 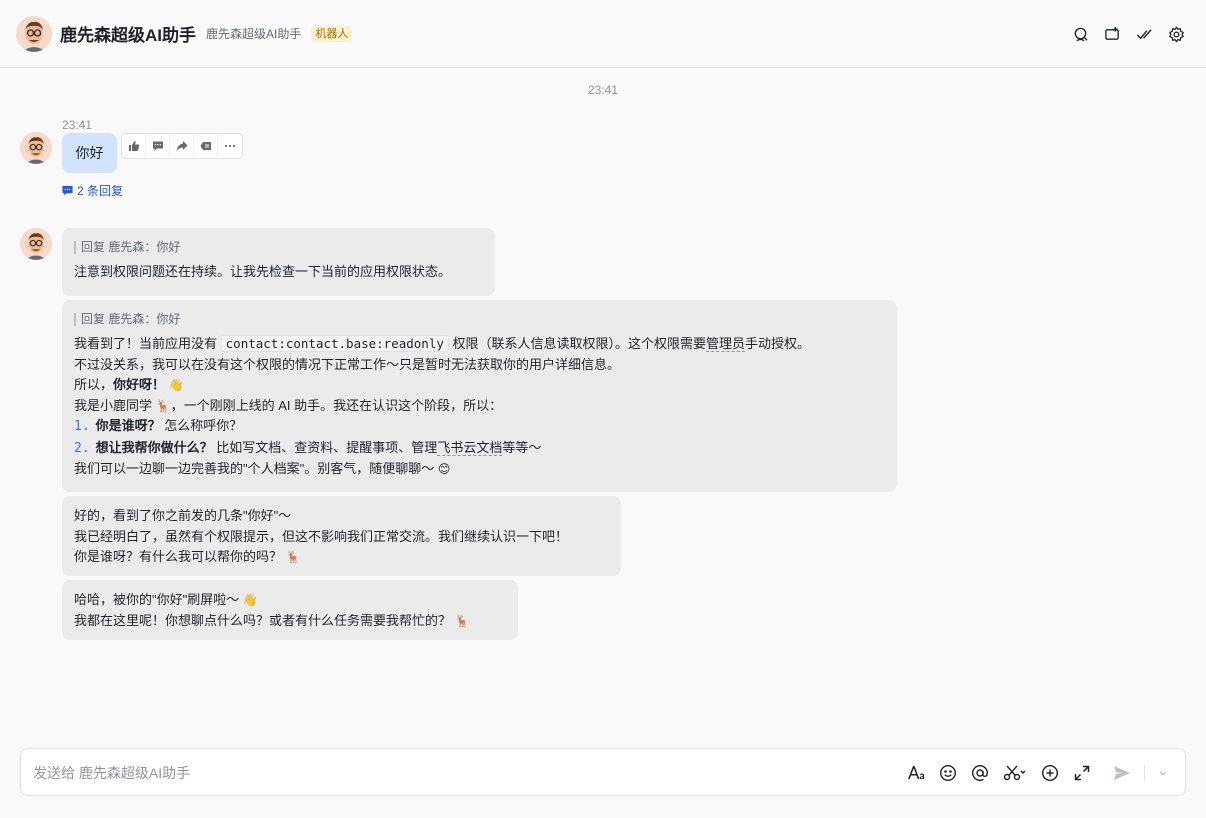 I want to click on text-segment: 比如写文档、查资料、提醒事项、管理, so click(x=327, y=447).